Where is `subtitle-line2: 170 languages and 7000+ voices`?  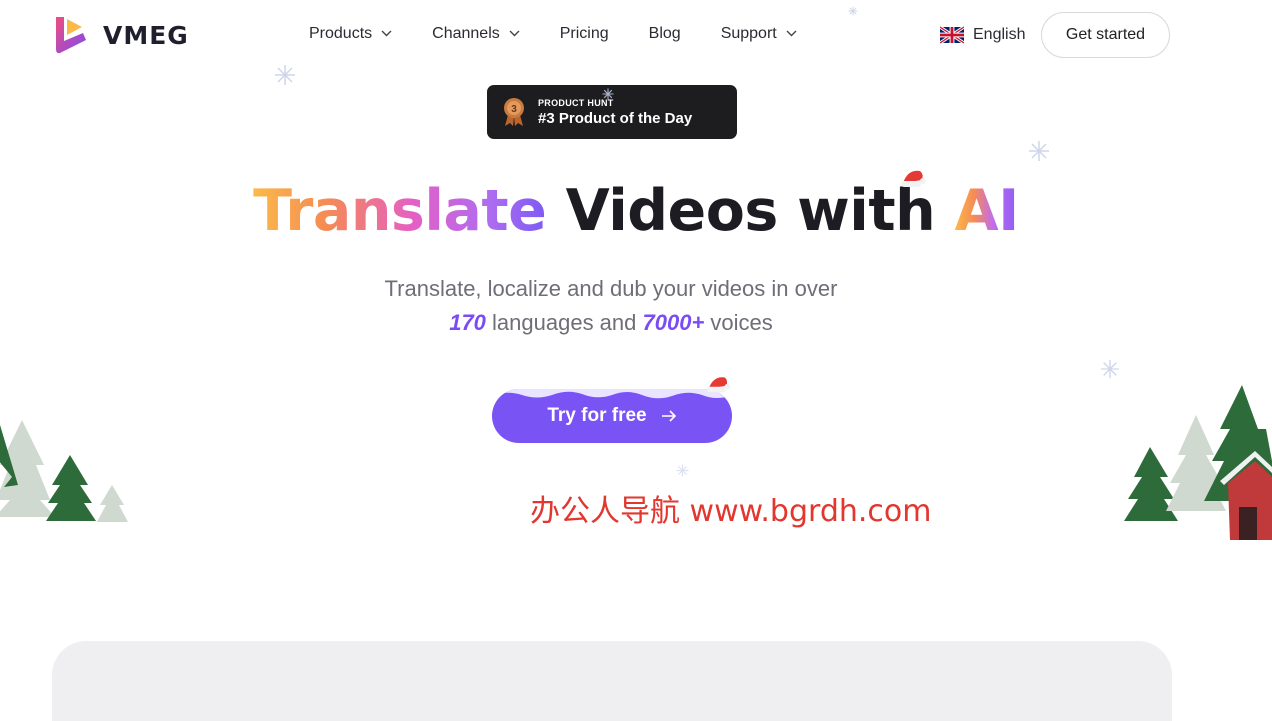
subtitle-line2: 170 languages and 7000+ voices is located at coordinates (611, 323).